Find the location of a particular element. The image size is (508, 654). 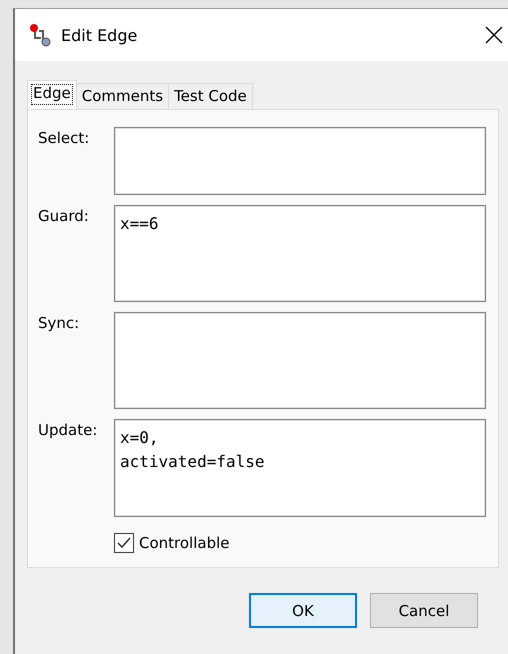

field-label: Sync: is located at coordinates (59, 323).